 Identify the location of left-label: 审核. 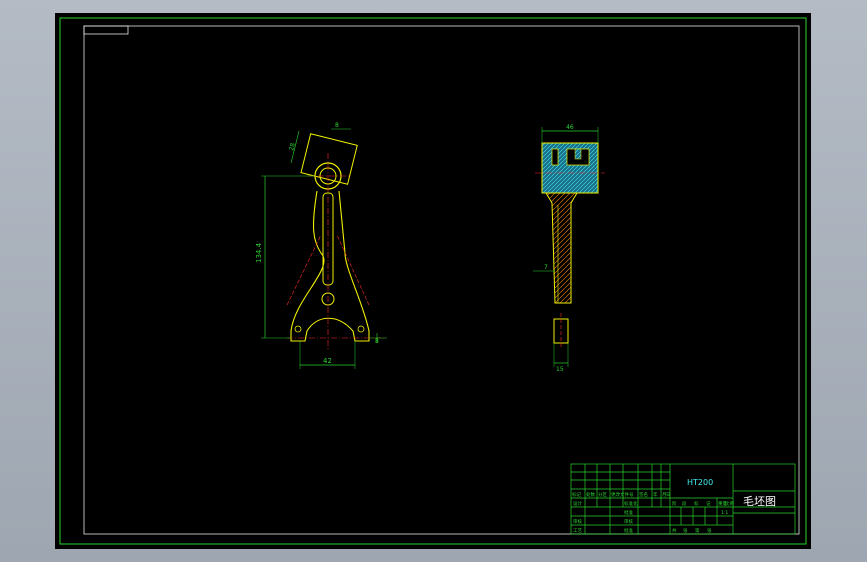
(577, 521).